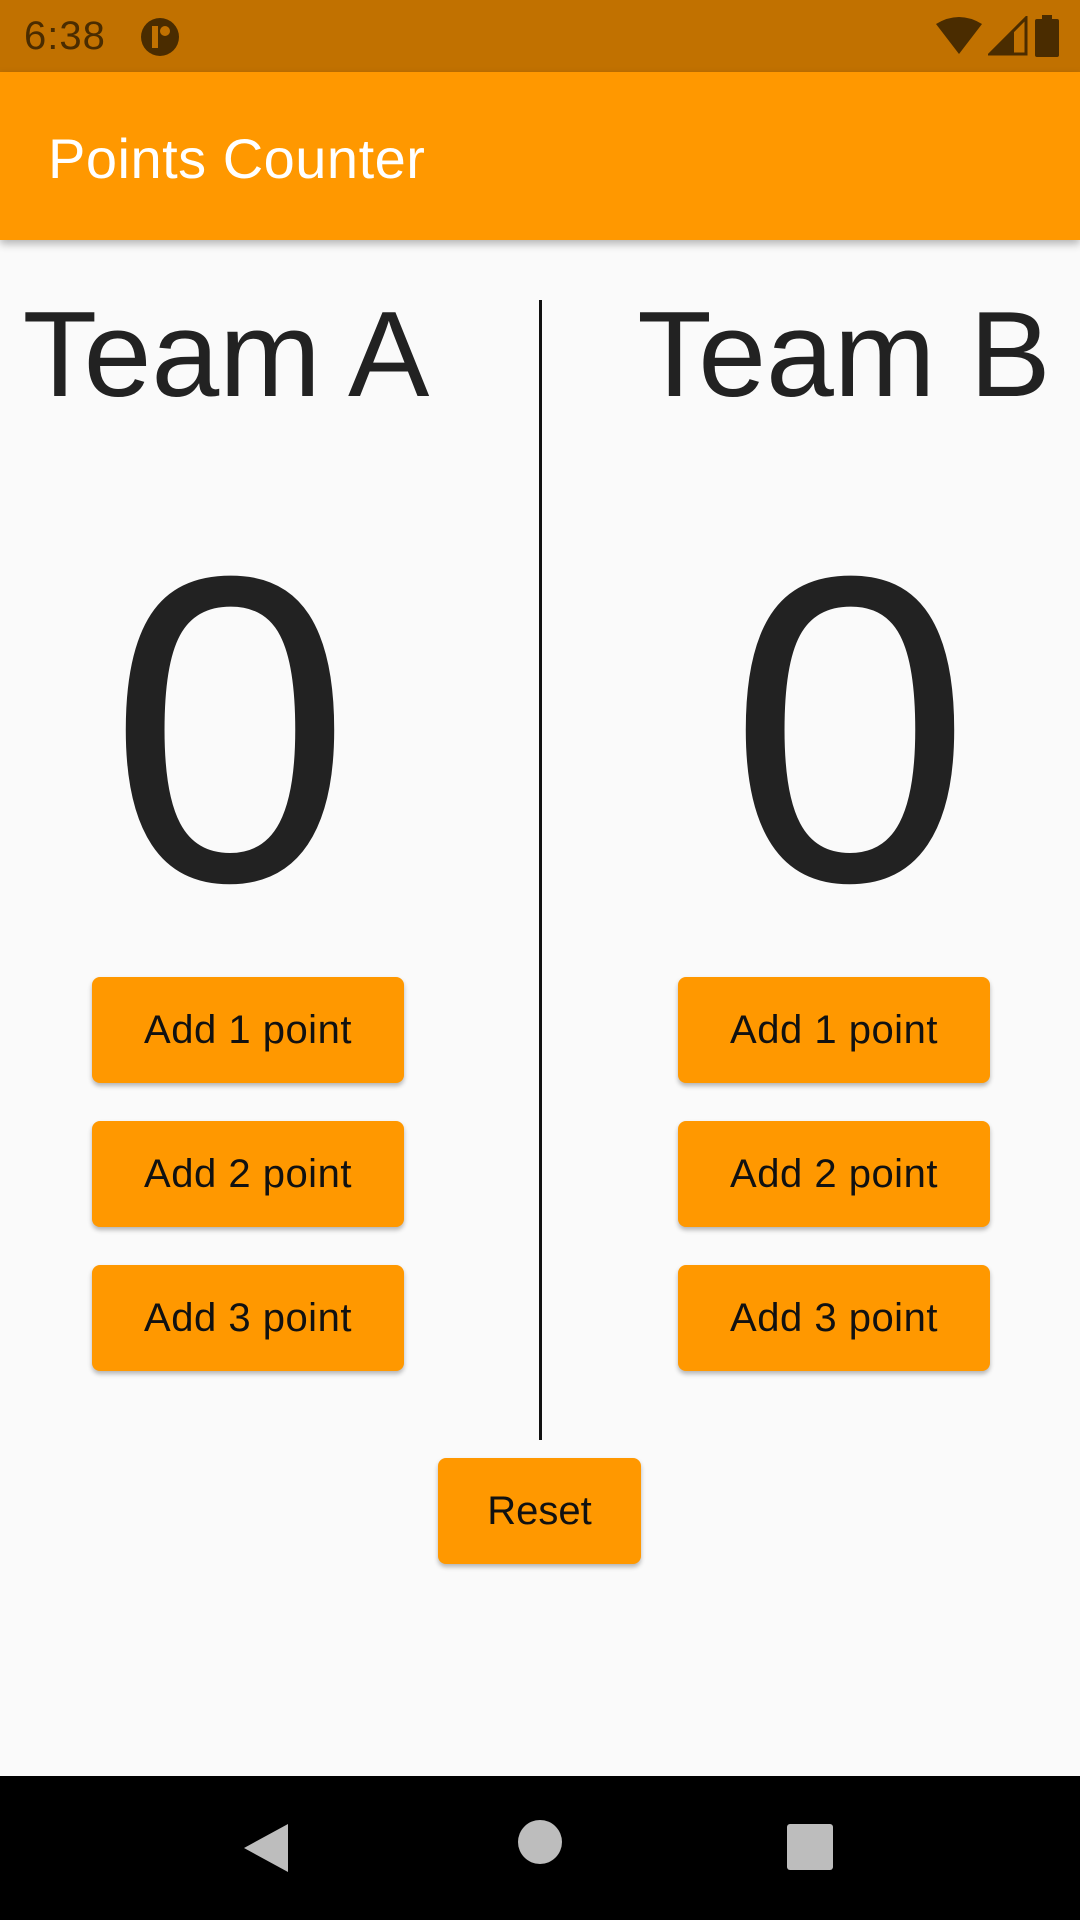 The height and width of the screenshot is (1920, 1080). I want to click on app-bar: Points Counter, so click(540, 156).